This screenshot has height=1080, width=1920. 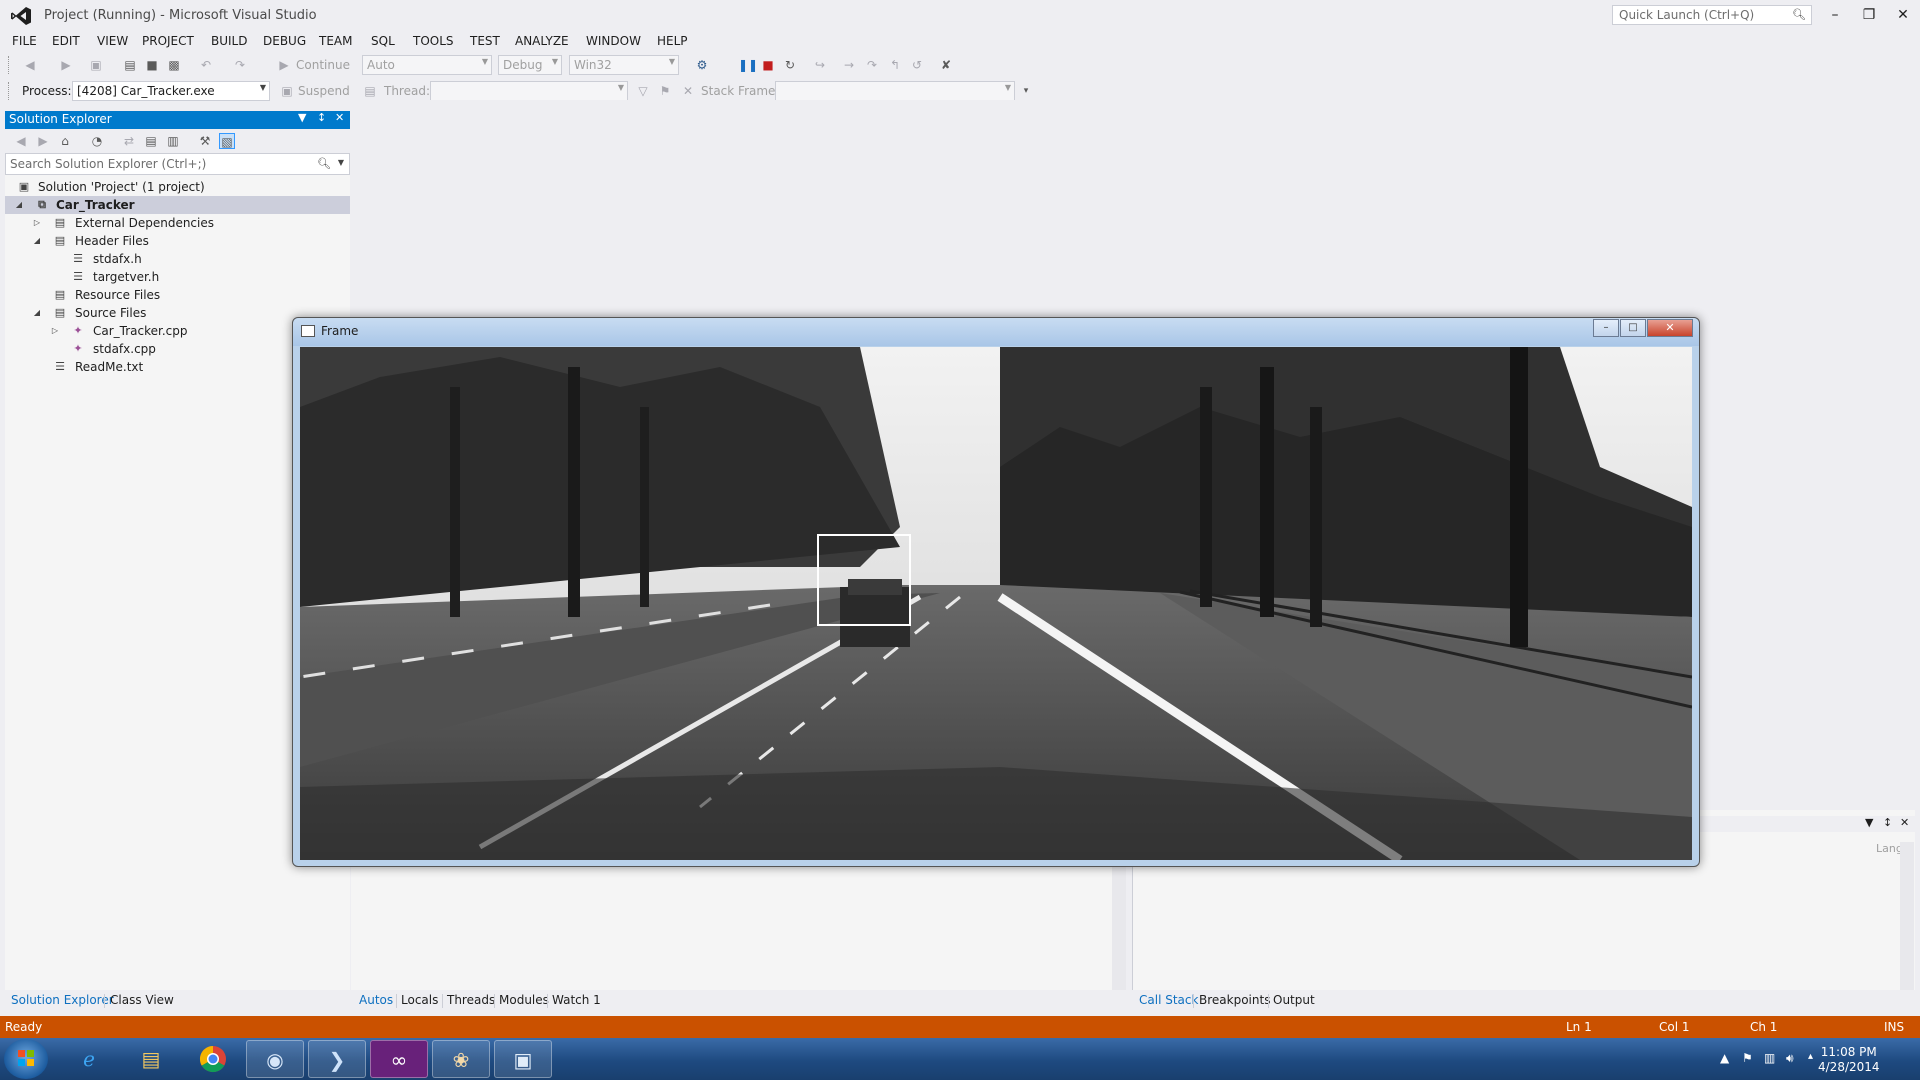 What do you see at coordinates (376, 1000) in the screenshot?
I see `tab-autos: Autos` at bounding box center [376, 1000].